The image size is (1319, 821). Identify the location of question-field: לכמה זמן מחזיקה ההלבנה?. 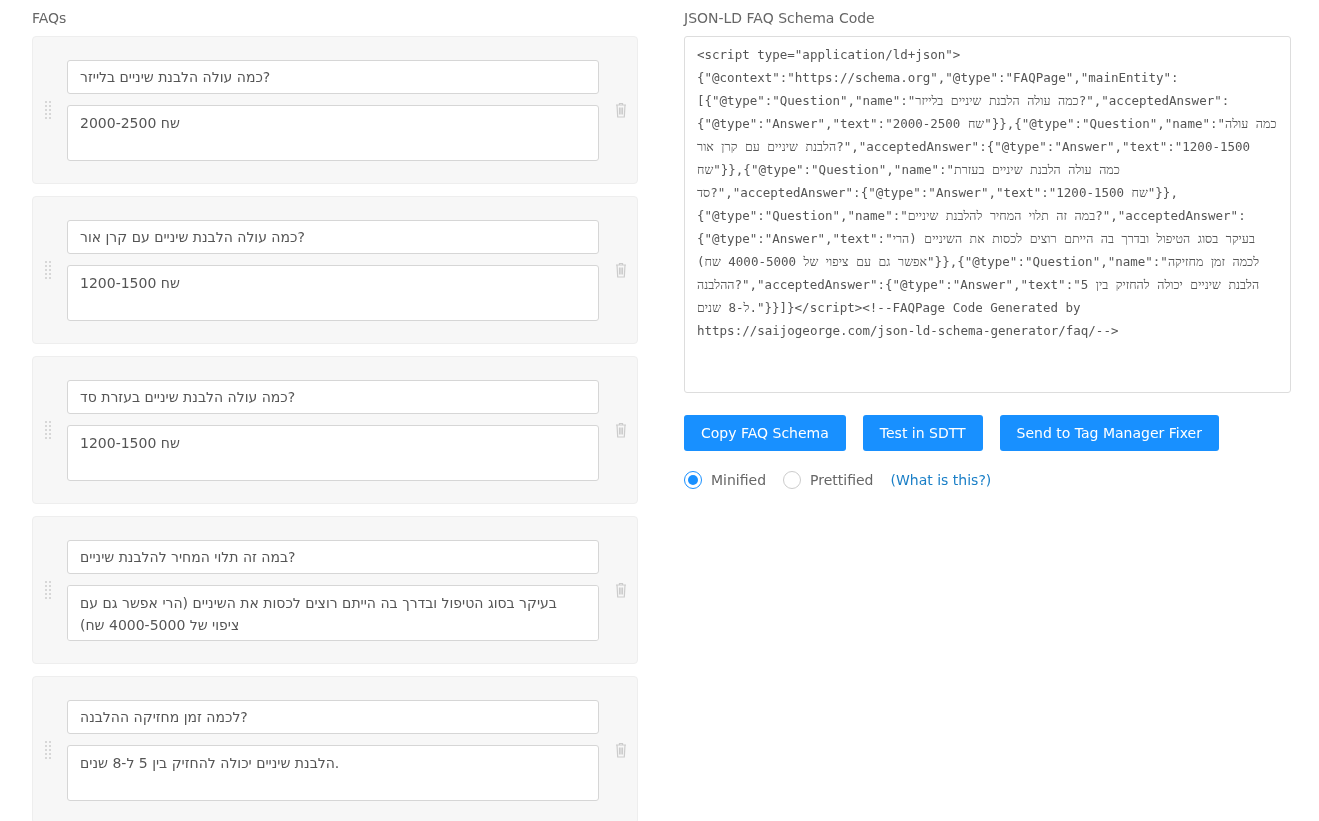
(333, 716).